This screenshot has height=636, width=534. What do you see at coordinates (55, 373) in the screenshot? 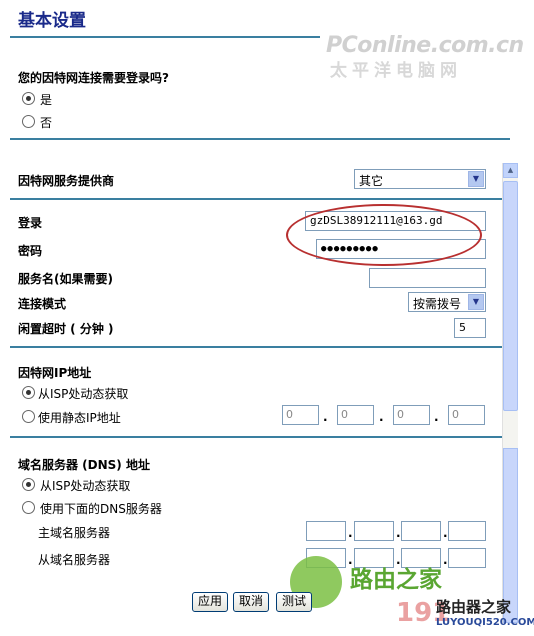
I see `ip-section-label: 因特网IP地址` at bounding box center [55, 373].